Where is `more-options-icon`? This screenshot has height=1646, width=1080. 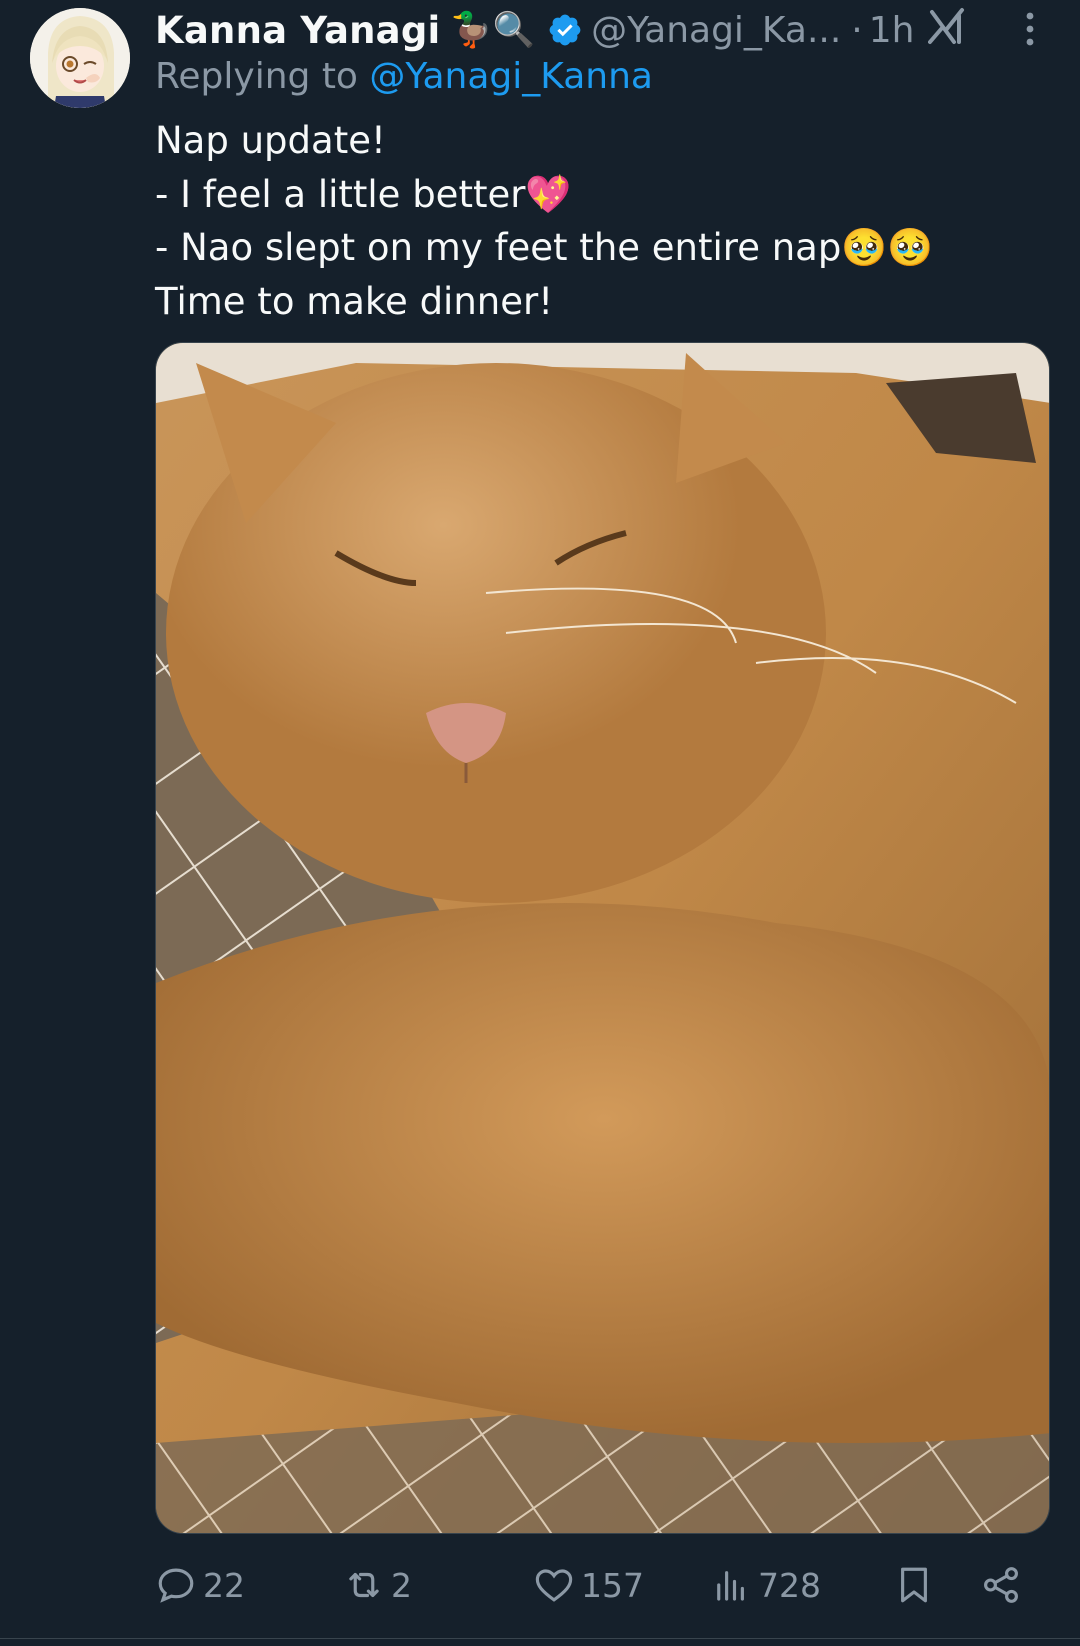
more-options-icon is located at coordinates (1030, 29).